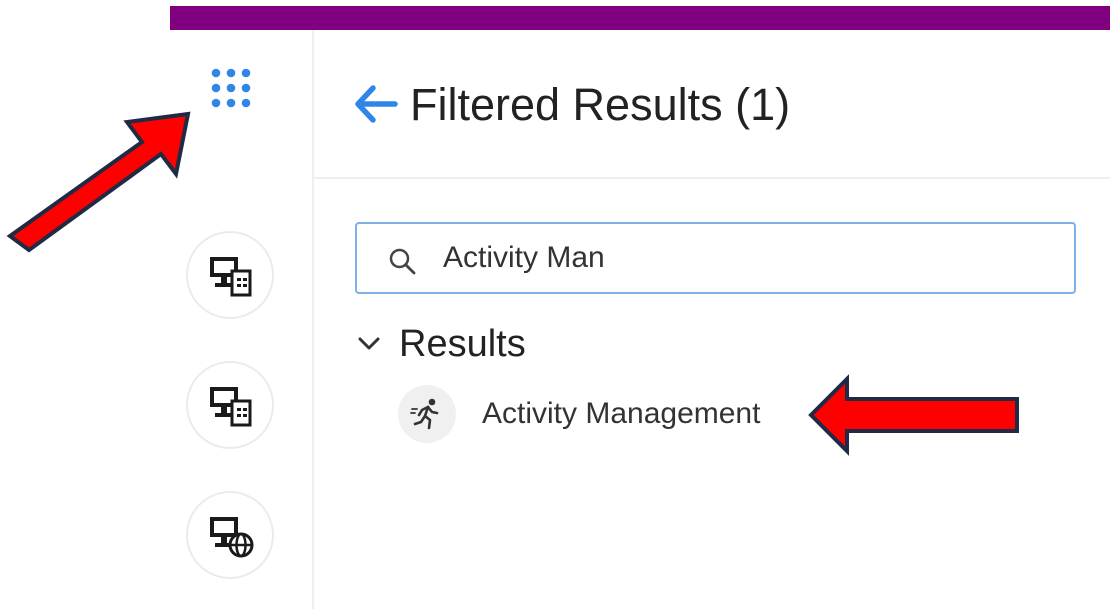  I want to click on top-bar-fill, so click(640, 18).